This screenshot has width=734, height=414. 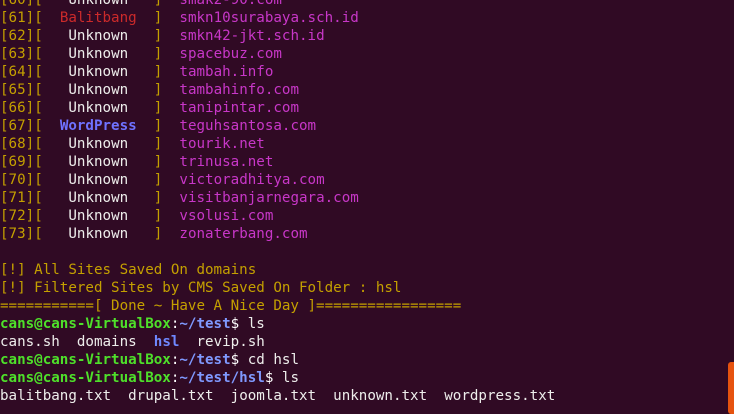 I want to click on saved-folder-name: hsl, so click(x=388, y=288).